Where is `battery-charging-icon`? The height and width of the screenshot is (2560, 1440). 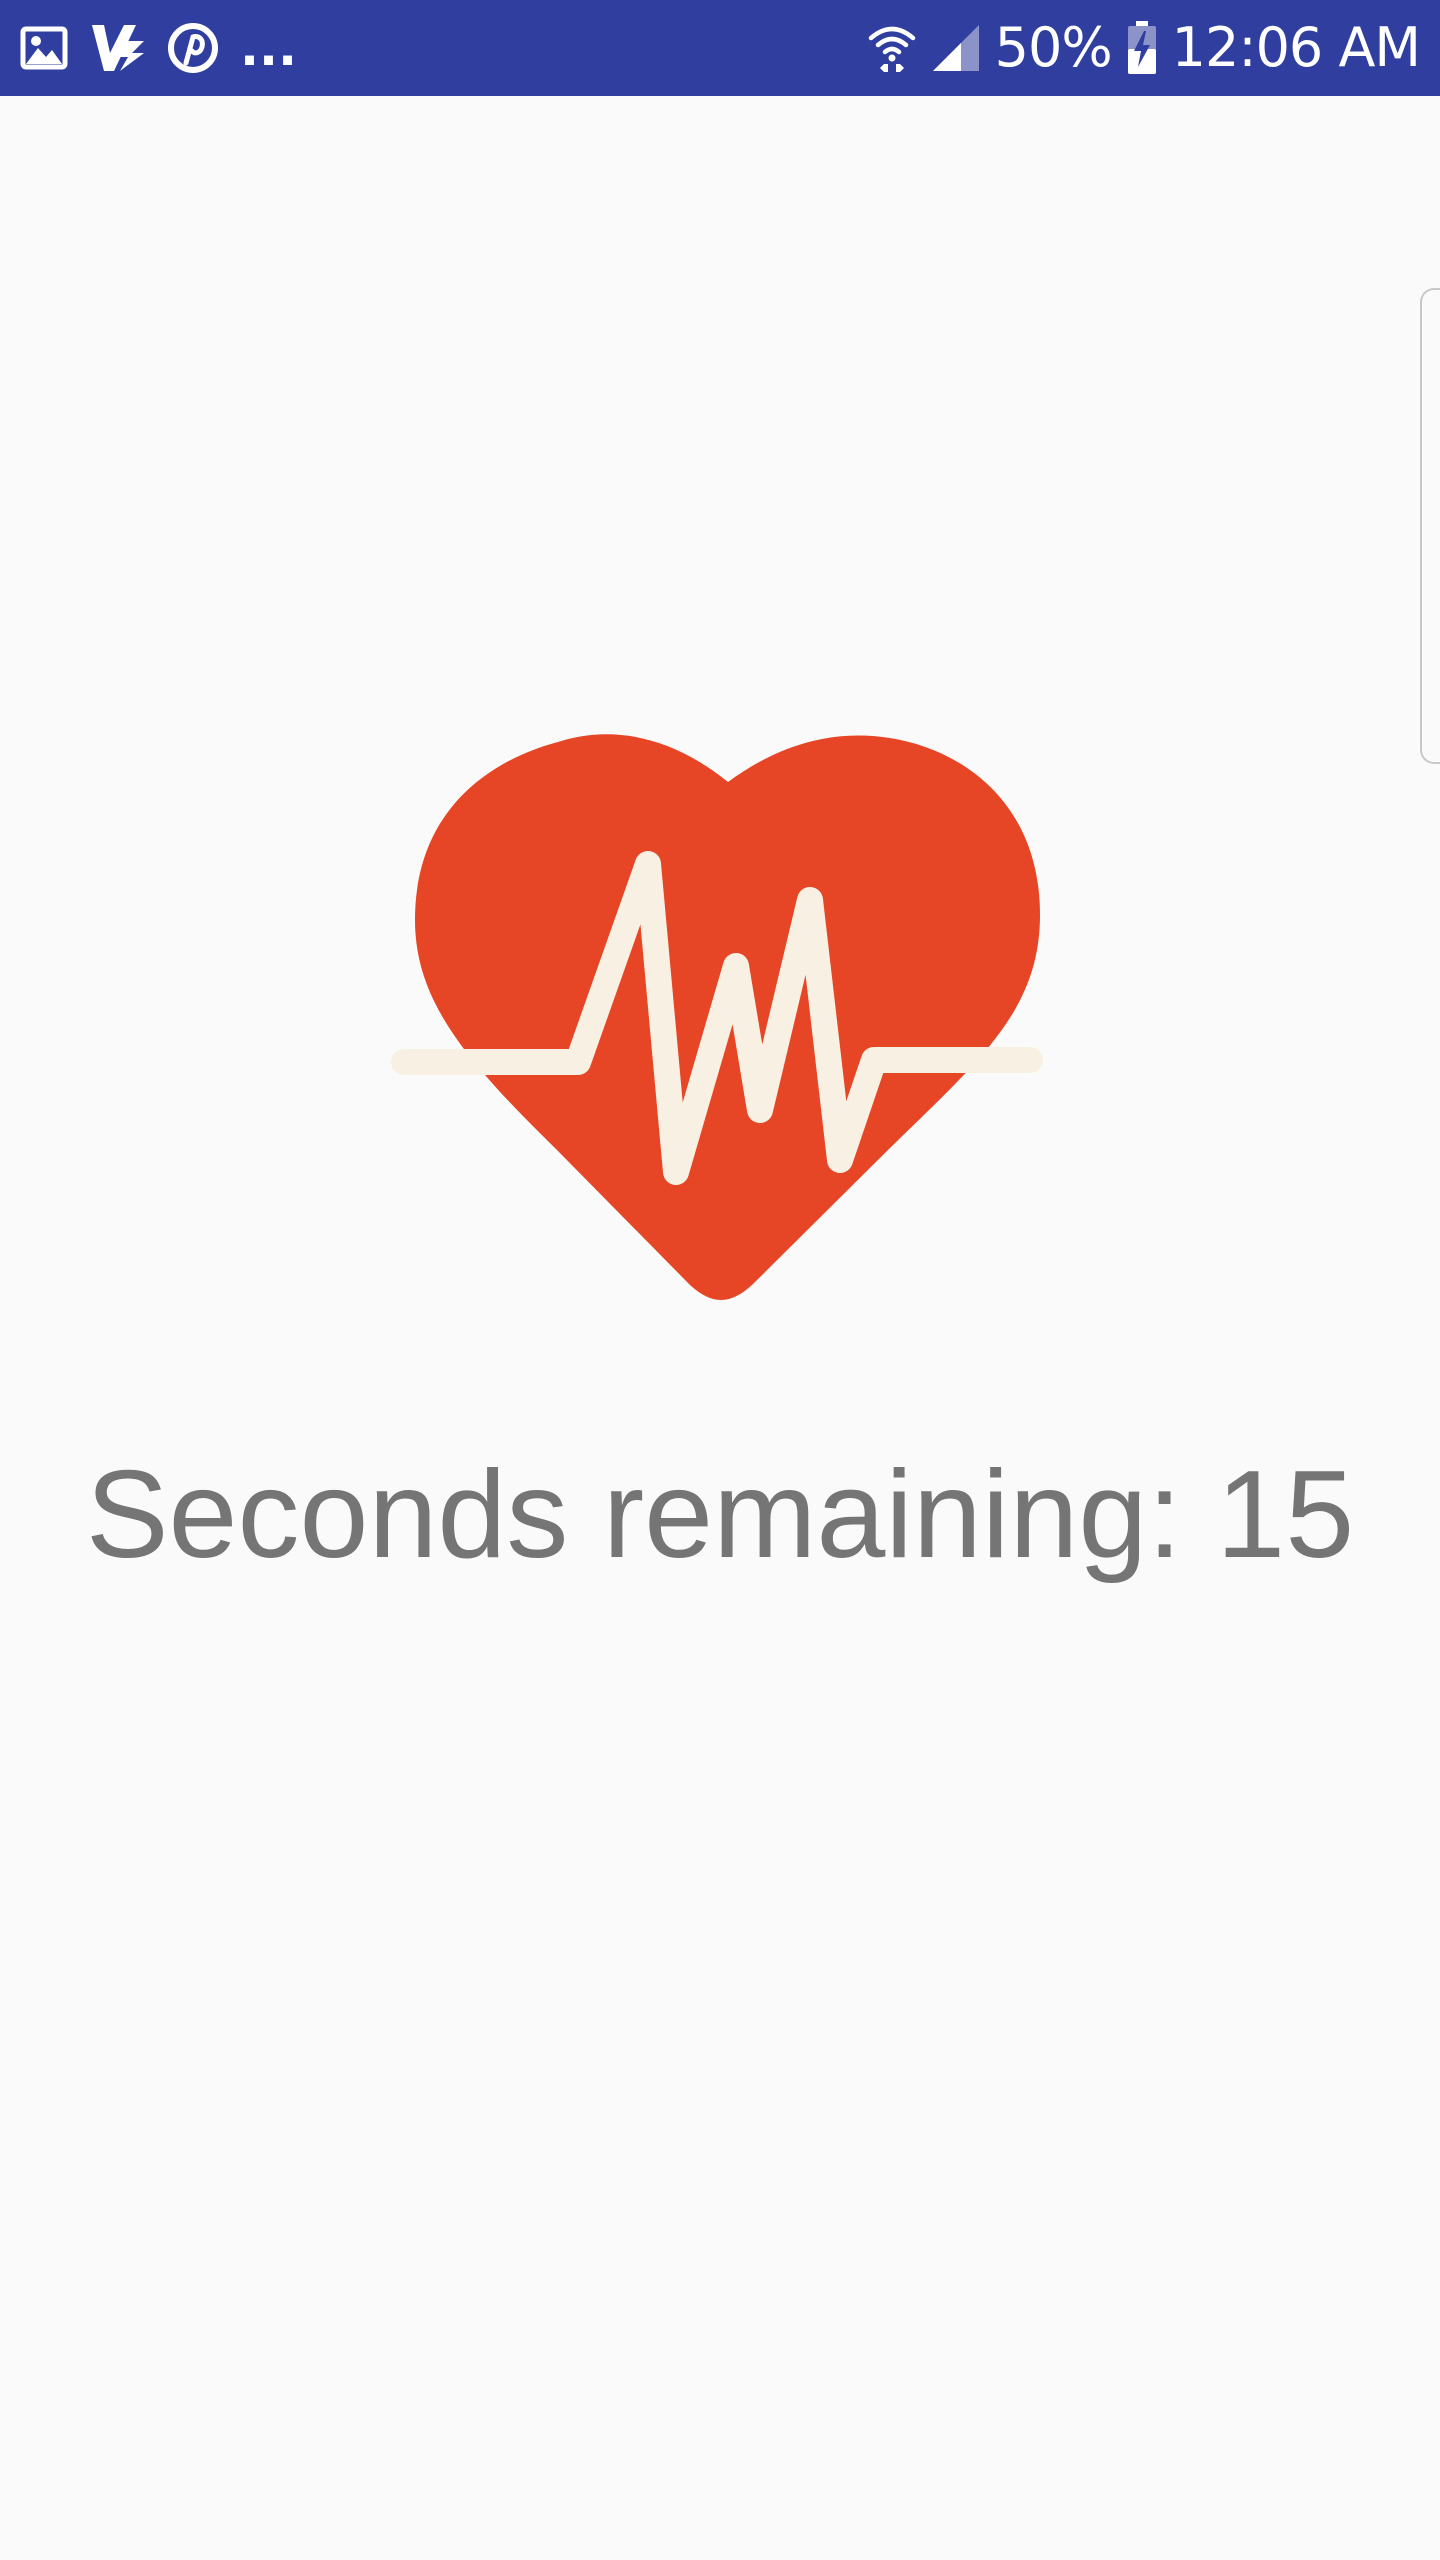
battery-charging-icon is located at coordinates (1142, 48).